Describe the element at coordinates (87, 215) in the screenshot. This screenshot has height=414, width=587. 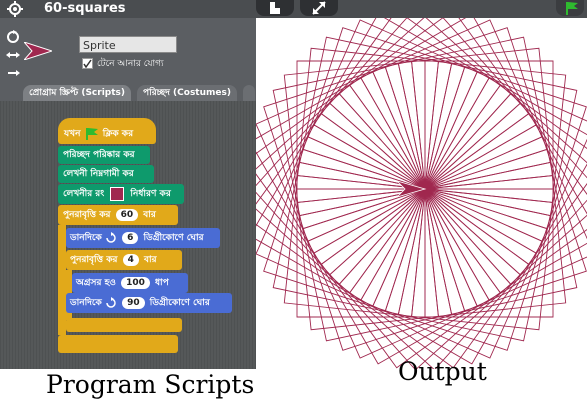
I see `repeat-outer-label: পুনরাবৃত্তি কর` at that location.